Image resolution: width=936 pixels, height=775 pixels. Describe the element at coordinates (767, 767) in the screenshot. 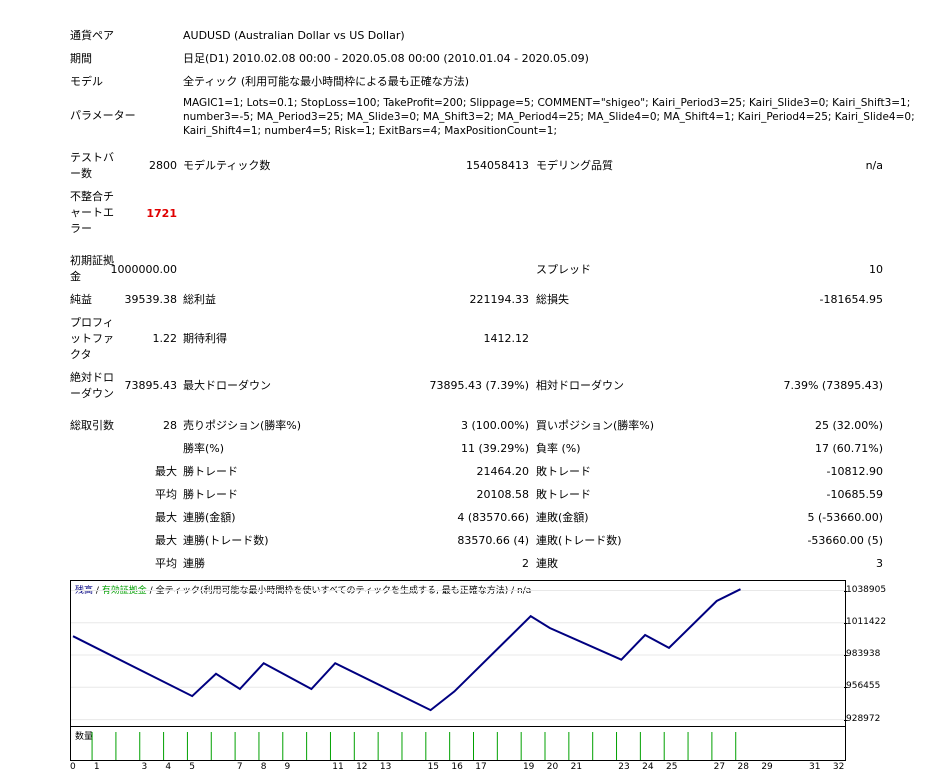

I see `x-tick-label: 29` at that location.